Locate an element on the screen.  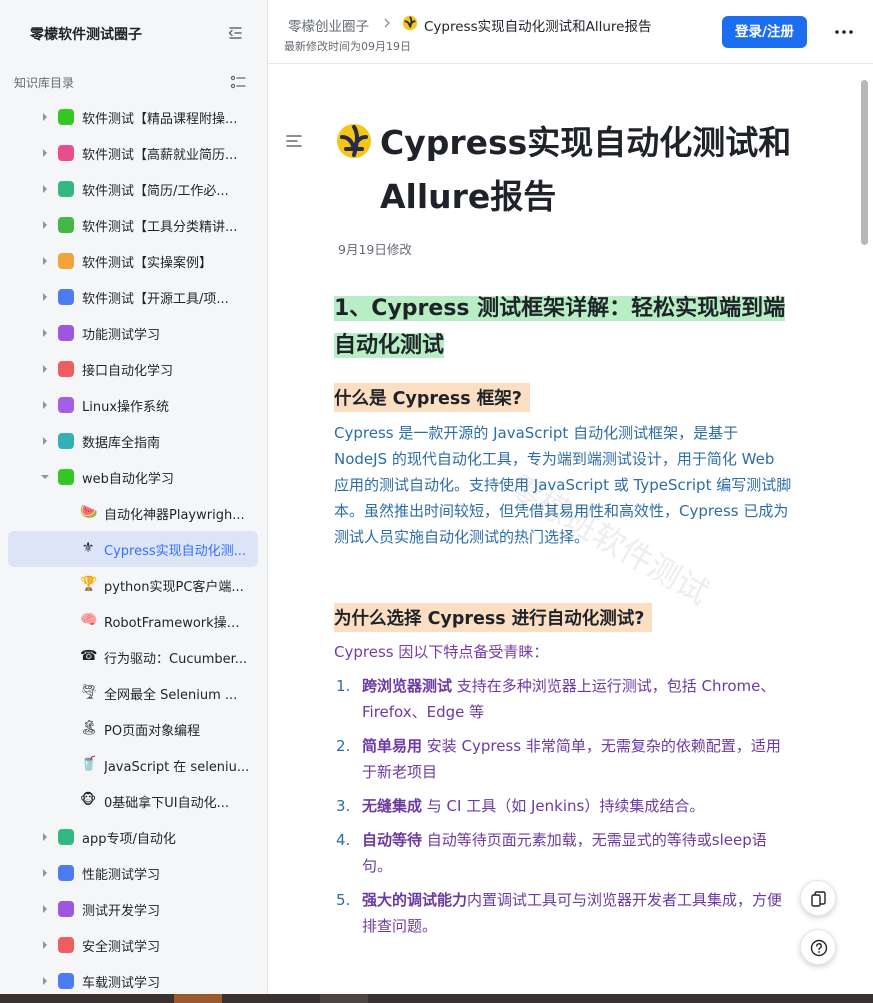
sidebar-item: 车载测试学习 is located at coordinates (133, 978).